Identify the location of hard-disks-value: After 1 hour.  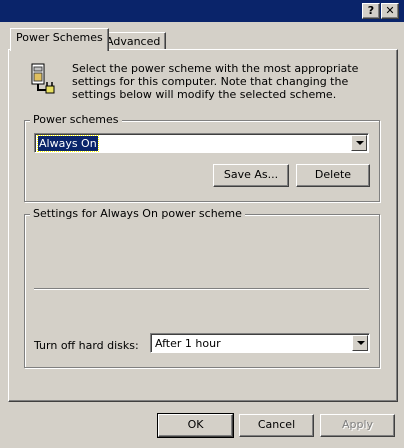
(188, 343).